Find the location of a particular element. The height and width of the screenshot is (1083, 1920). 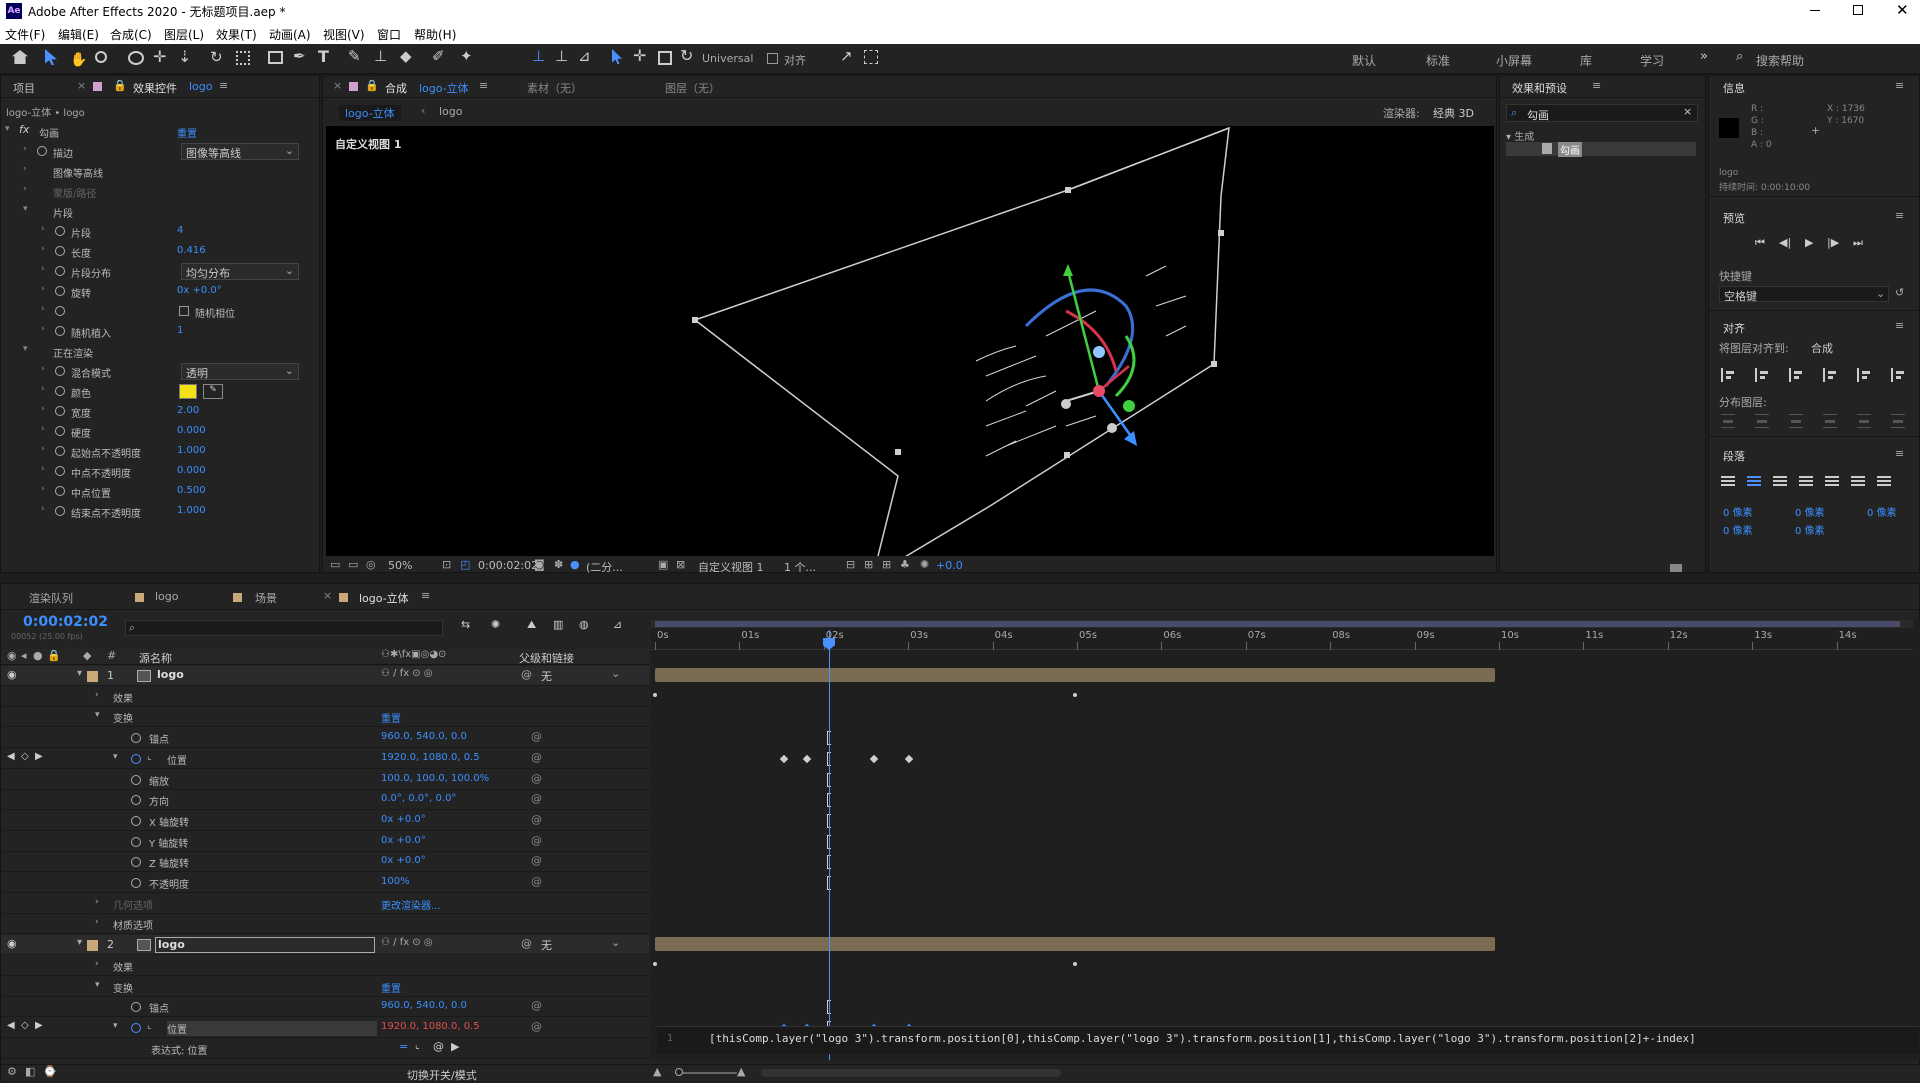

menu-help: 帮助(H) is located at coordinates (435, 34).